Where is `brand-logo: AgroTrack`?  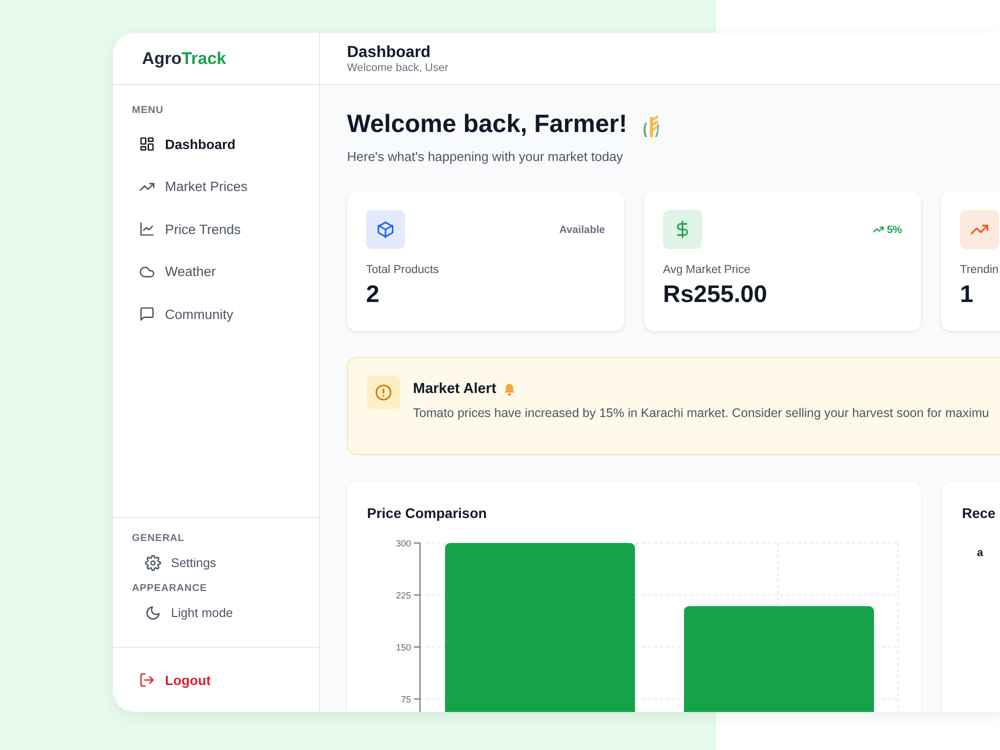
brand-logo: AgroTrack is located at coordinates (184, 58).